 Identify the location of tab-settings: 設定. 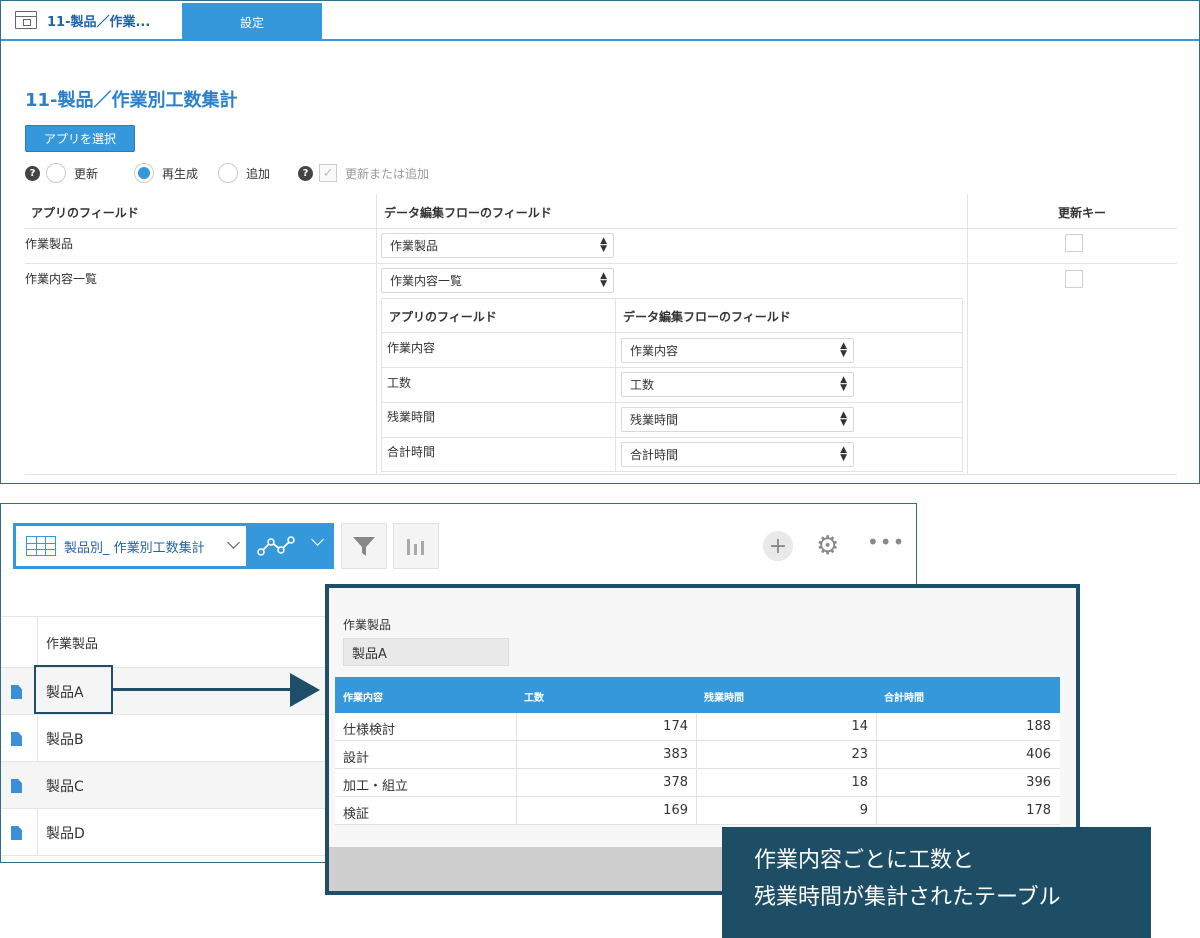
(252, 22).